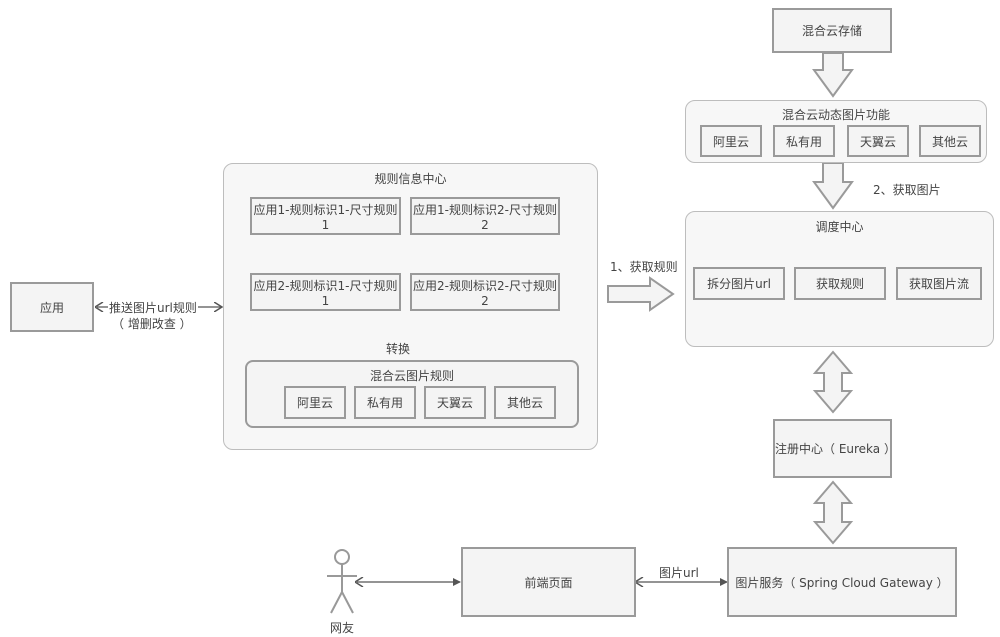  Describe the element at coordinates (152, 324) in the screenshot. I see `push-rules-sublabel: （ 增删改查 ）` at that location.